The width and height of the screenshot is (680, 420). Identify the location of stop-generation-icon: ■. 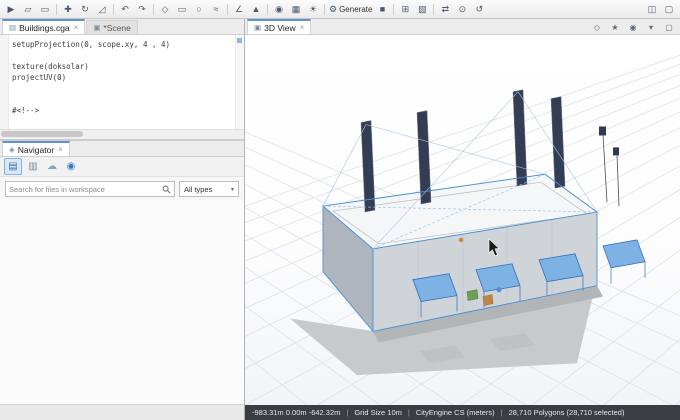
(382, 9).